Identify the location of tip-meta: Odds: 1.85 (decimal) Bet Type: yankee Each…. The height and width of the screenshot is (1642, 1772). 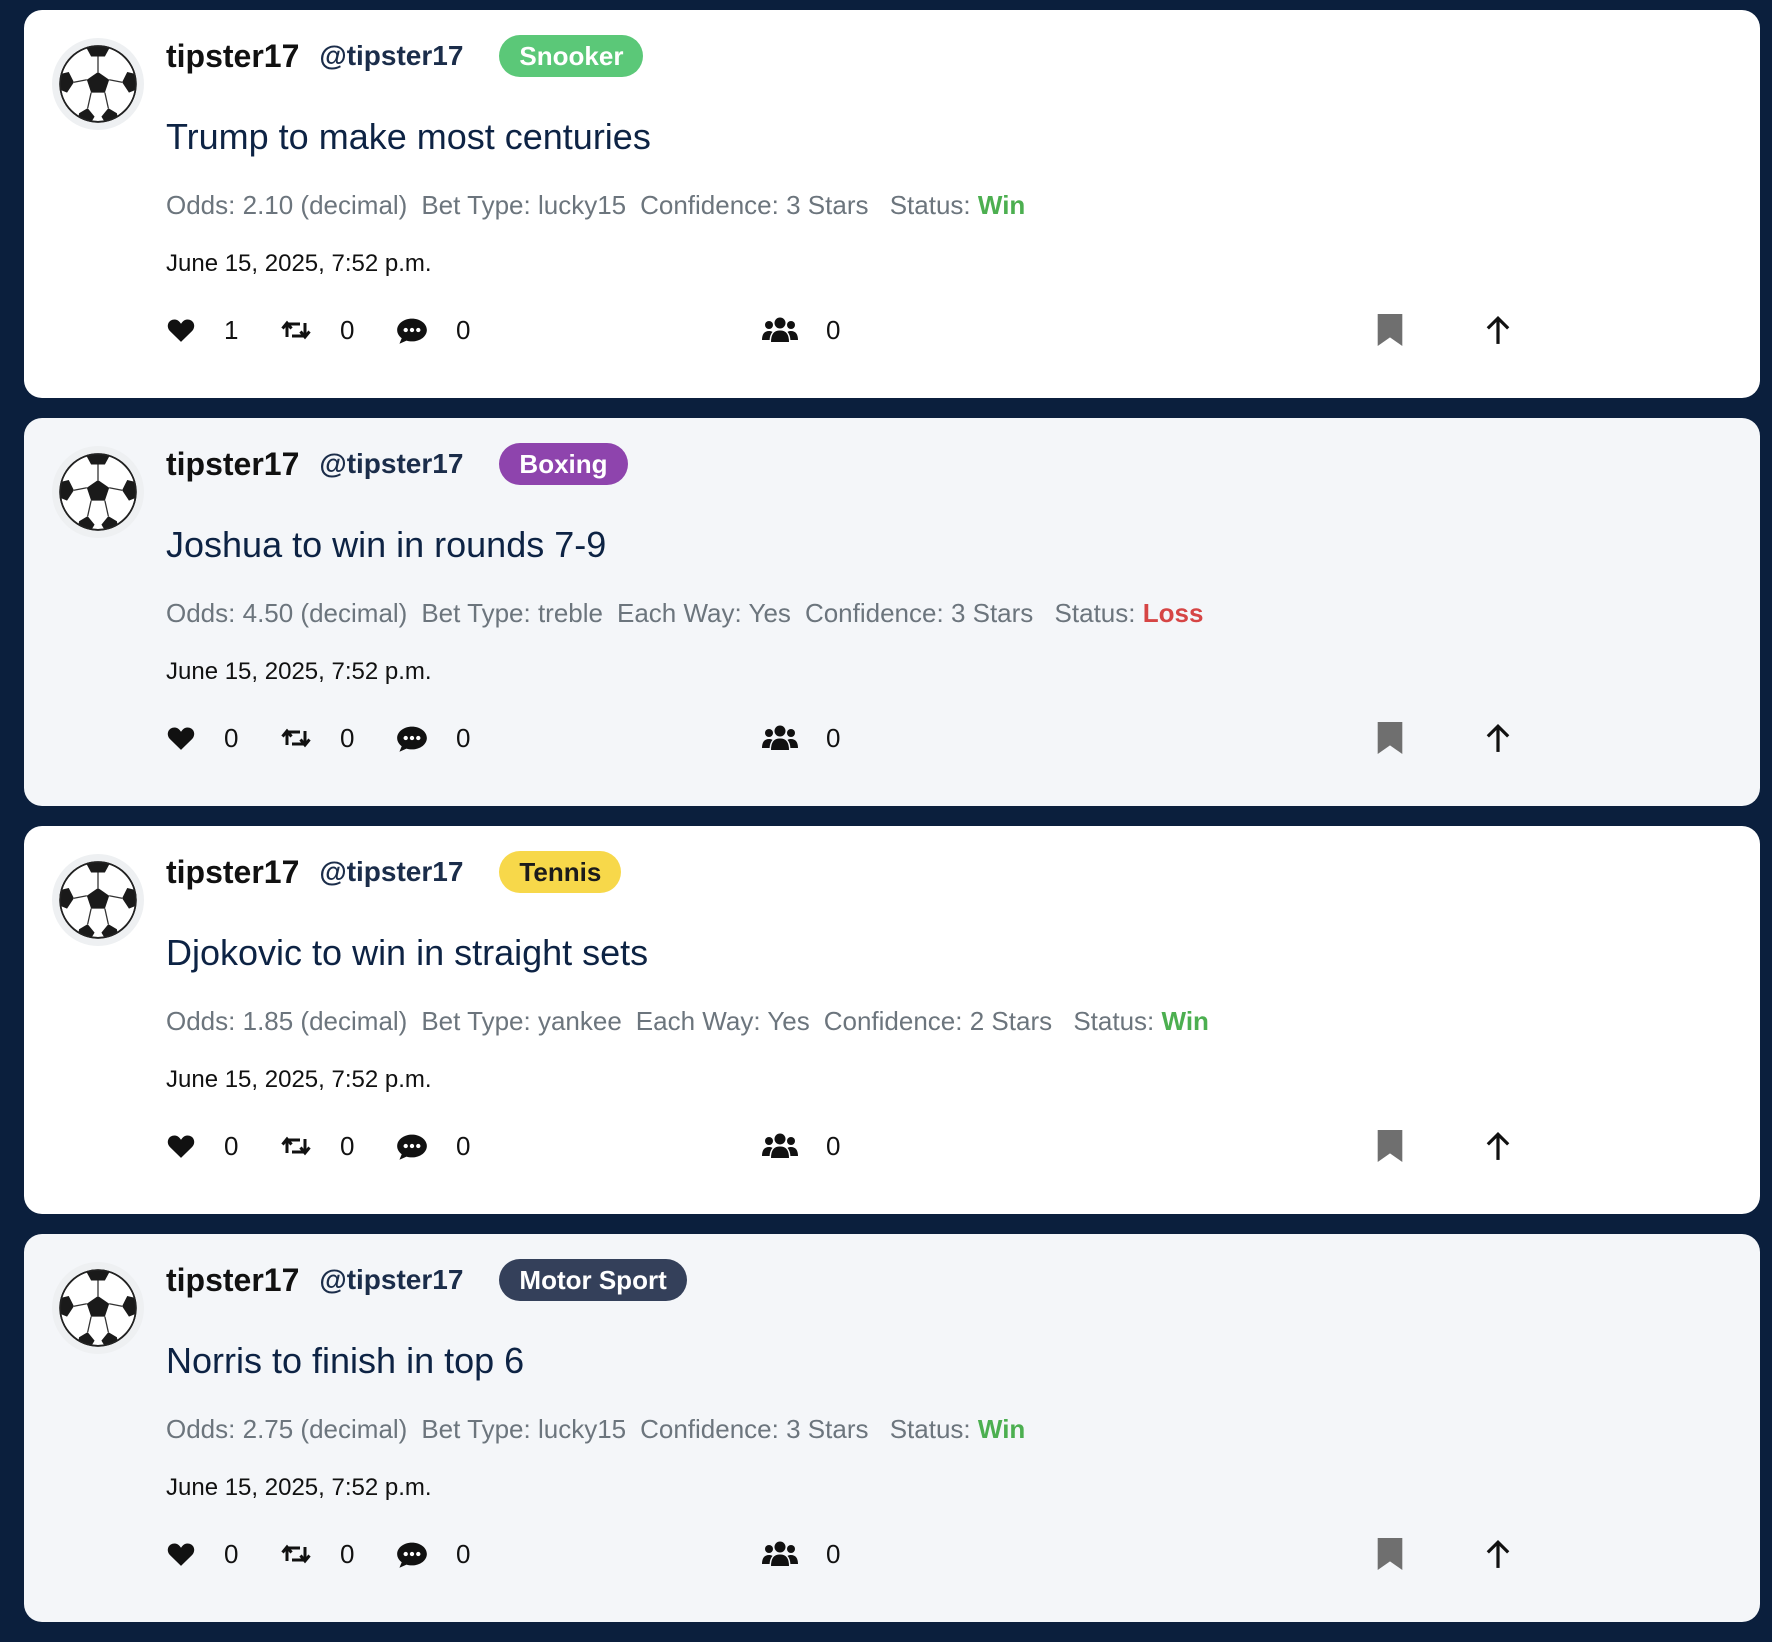
(694, 1021).